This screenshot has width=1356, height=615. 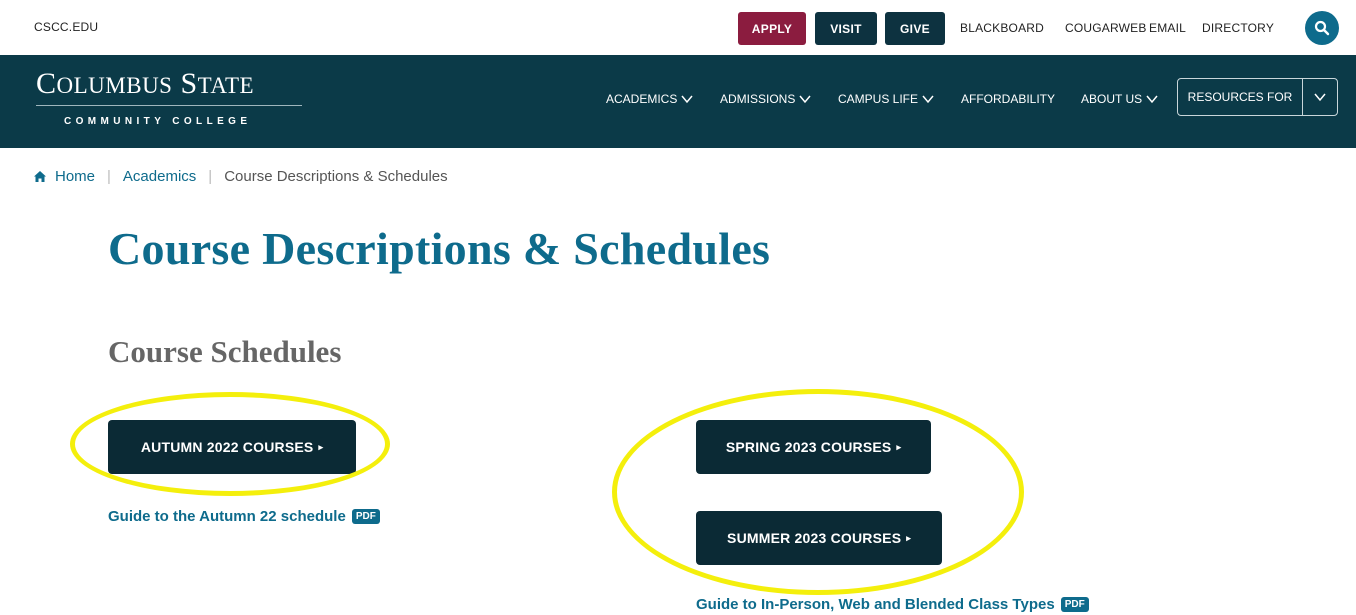 I want to click on resources-for-label: RESOURCES FOR, so click(x=1240, y=97).